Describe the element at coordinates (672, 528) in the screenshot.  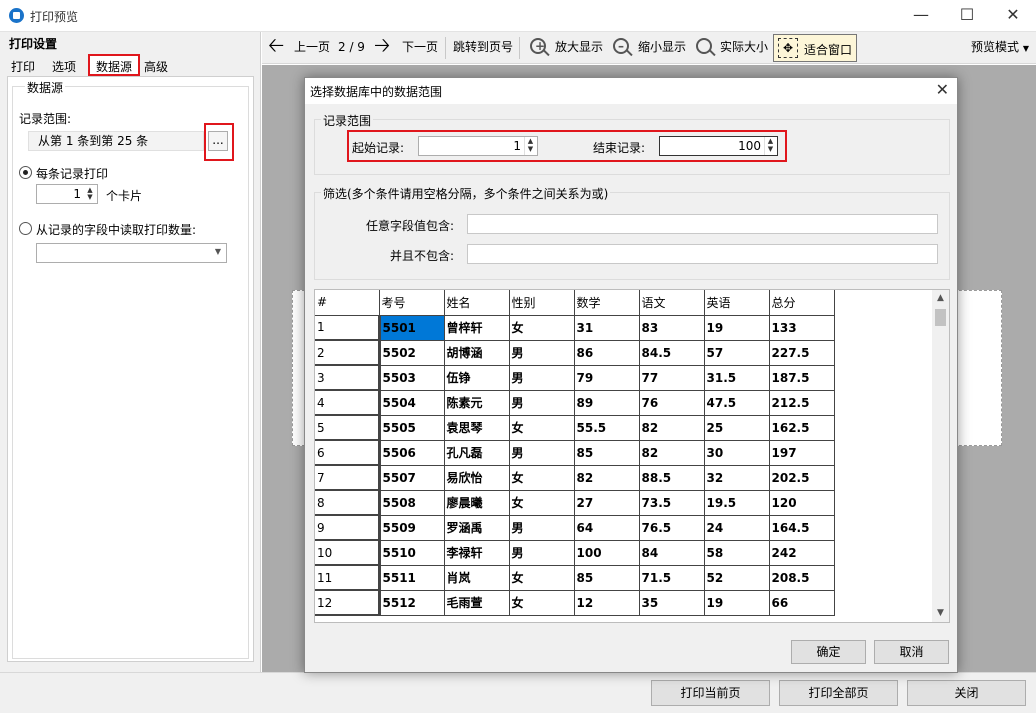
I see `table-cell: 76.5` at that location.